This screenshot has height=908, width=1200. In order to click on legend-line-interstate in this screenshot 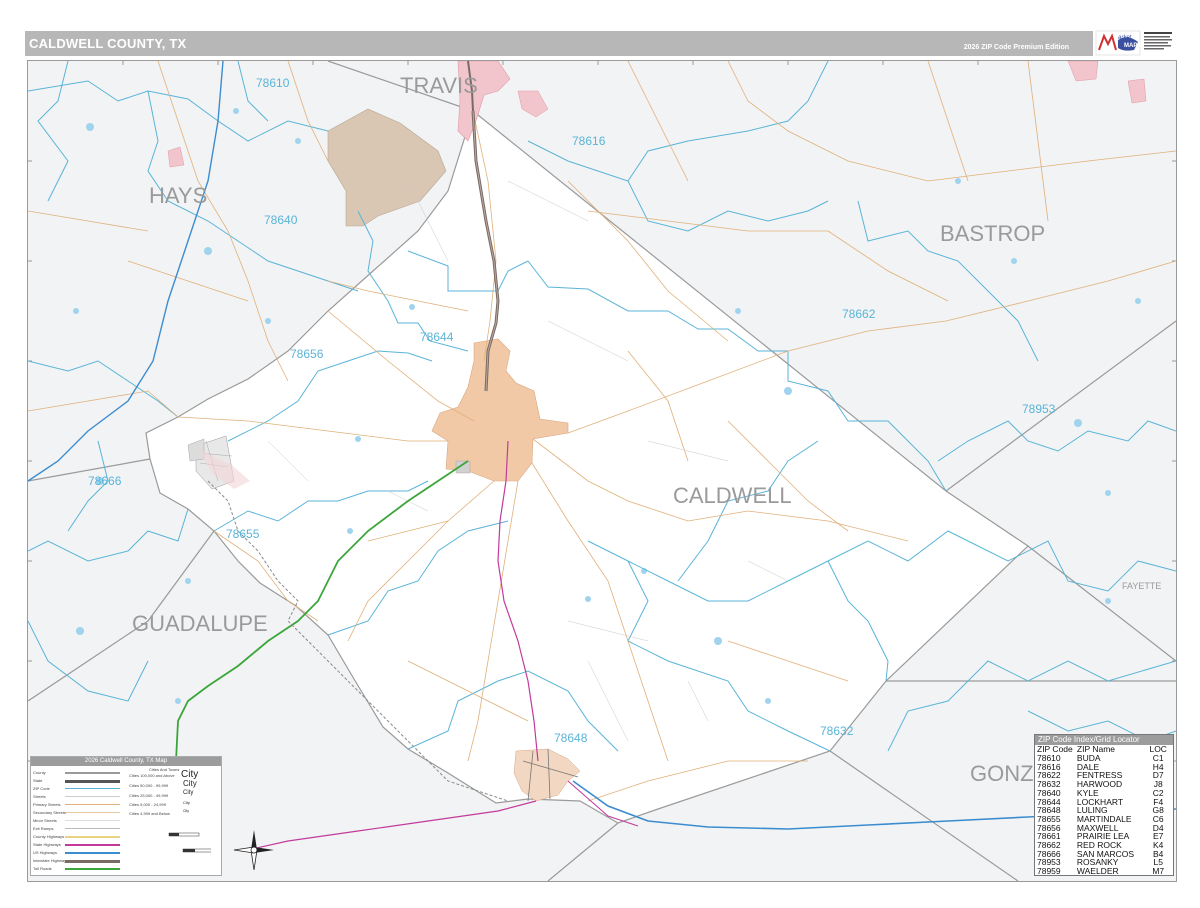, I will do `click(92, 861)`.